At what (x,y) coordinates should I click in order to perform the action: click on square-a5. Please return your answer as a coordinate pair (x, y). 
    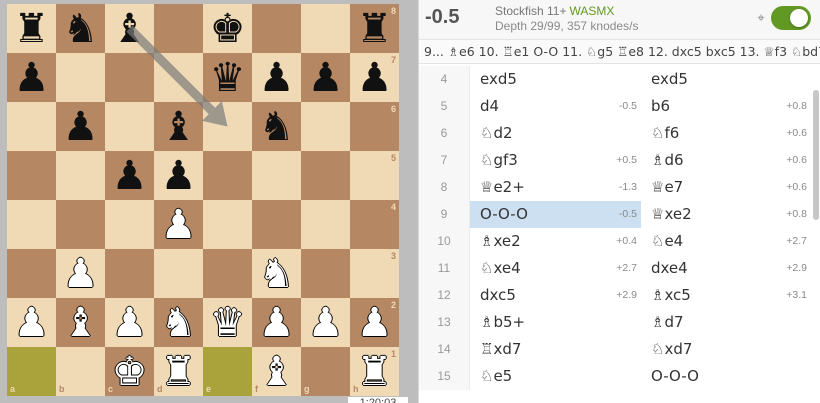
    Looking at the image, I should click on (31, 175).